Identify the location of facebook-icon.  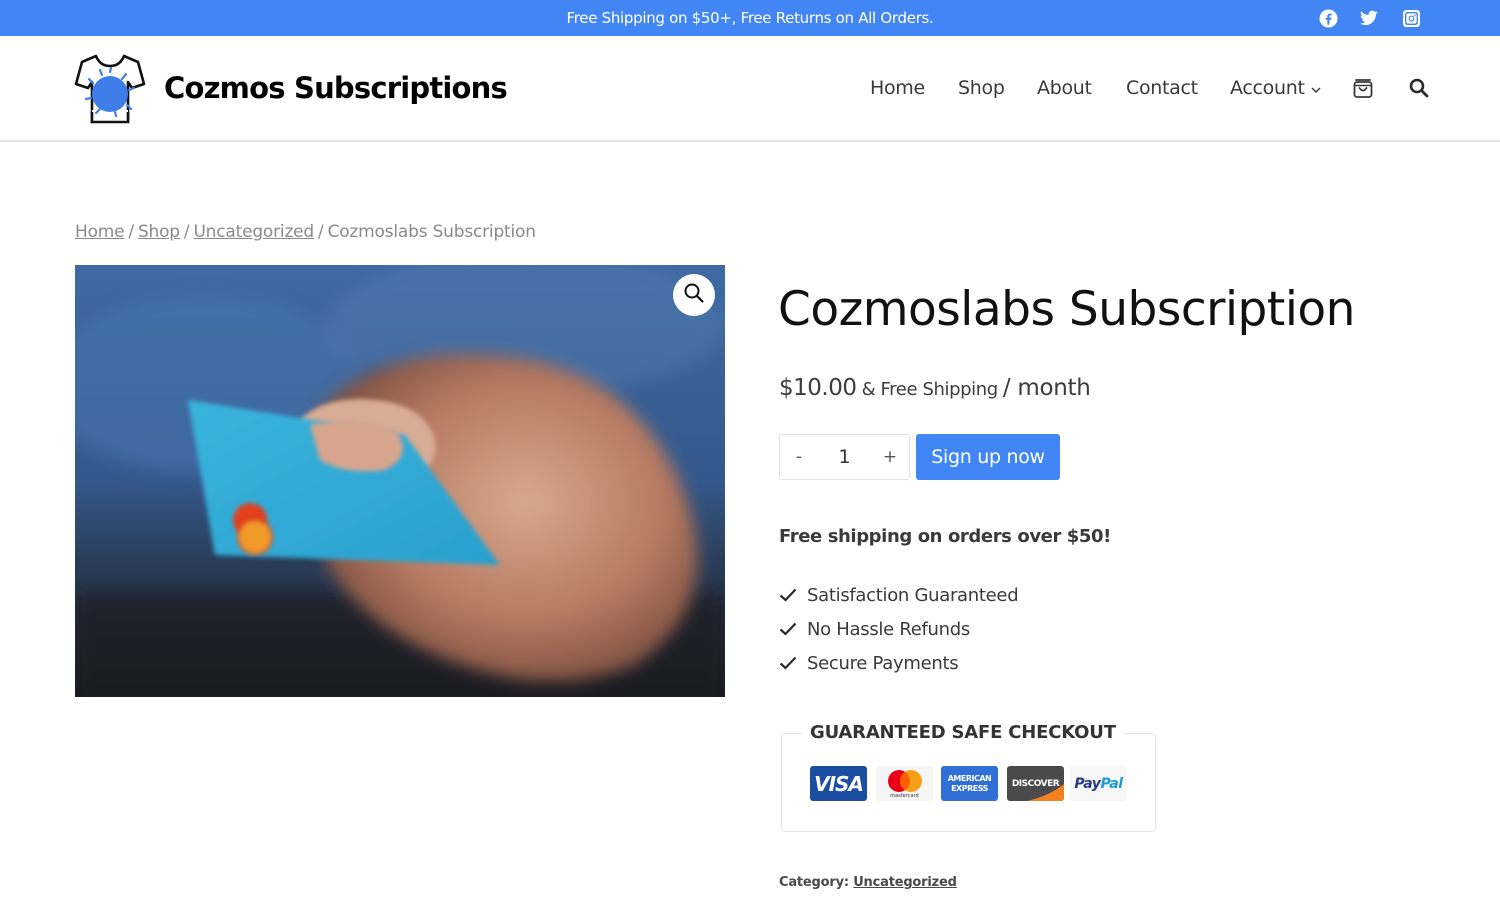
(1328, 18).